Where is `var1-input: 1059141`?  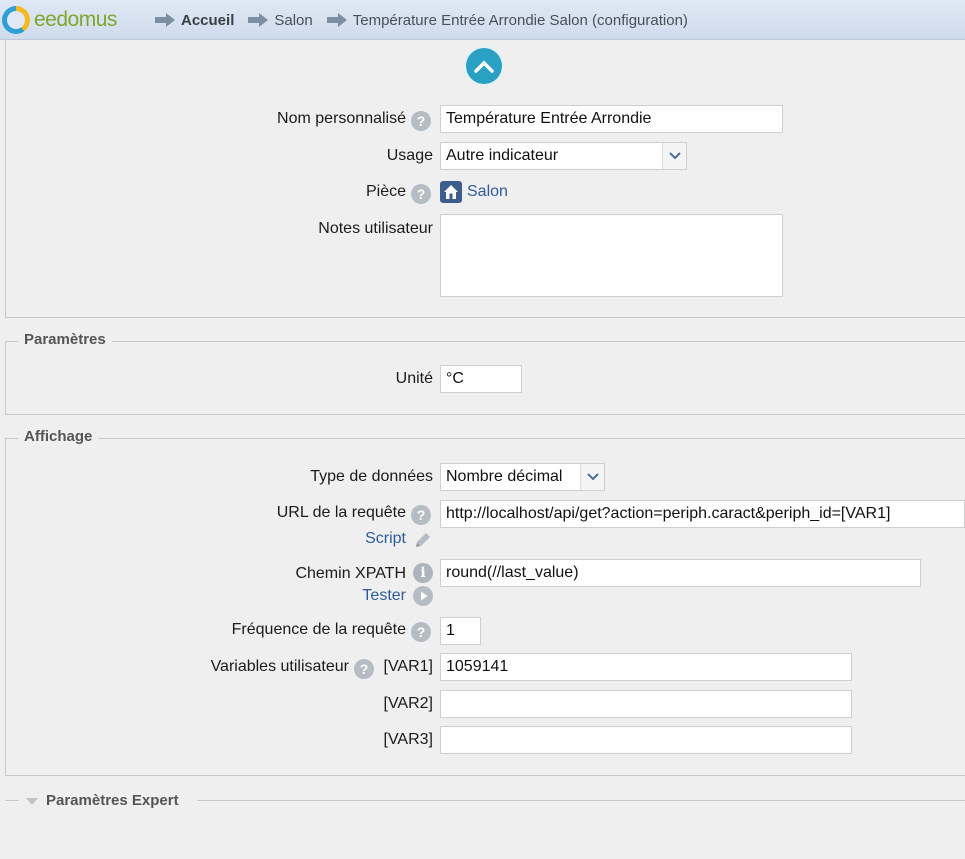 var1-input: 1059141 is located at coordinates (646, 667).